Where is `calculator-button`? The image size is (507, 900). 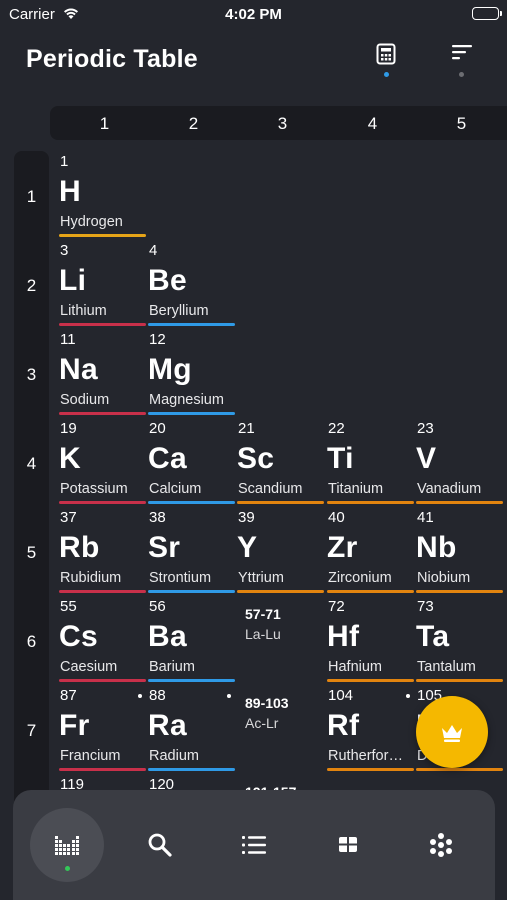 calculator-button is located at coordinates (386, 60).